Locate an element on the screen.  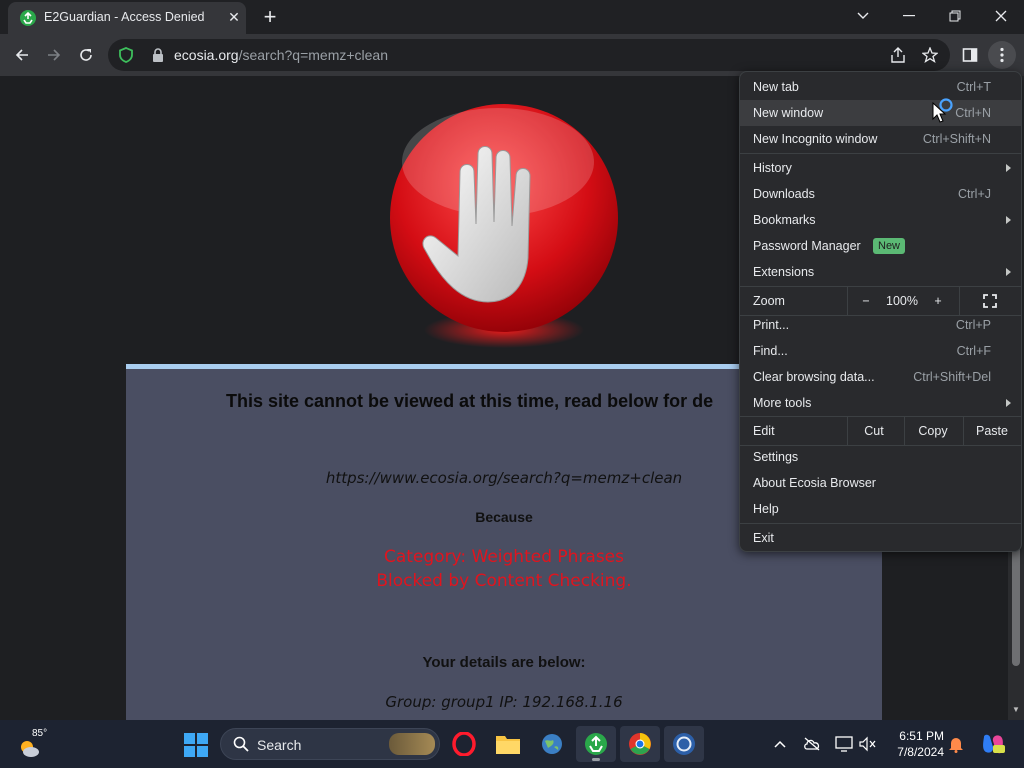
menu-shortcut: Ctrl+Shift+N is located at coordinates (956, 139).